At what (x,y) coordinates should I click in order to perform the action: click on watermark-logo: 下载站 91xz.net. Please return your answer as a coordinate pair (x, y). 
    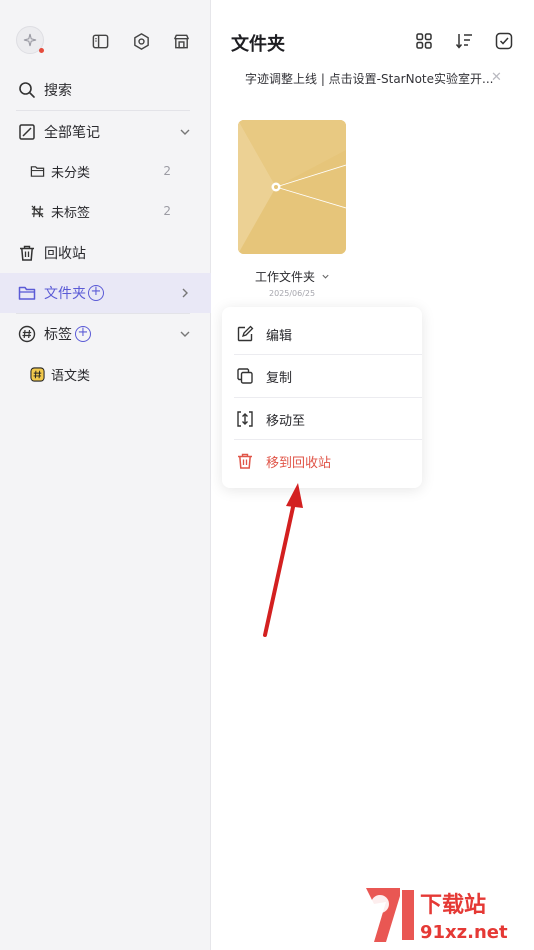
    Looking at the image, I should click on (444, 914).